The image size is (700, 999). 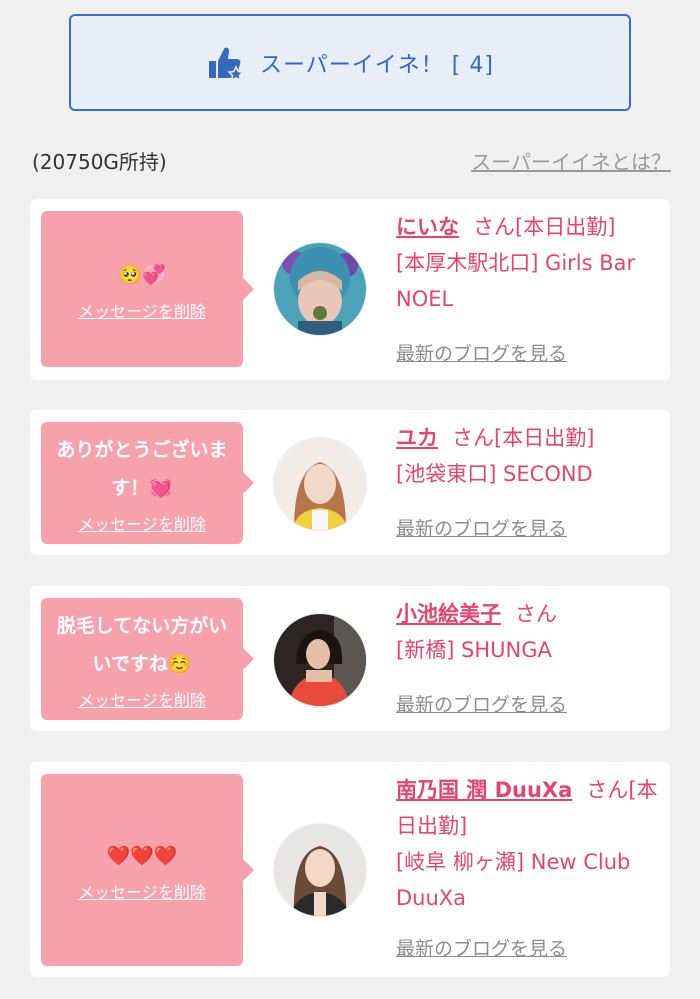 I want to click on girl-info: 小池絵美子 さん [新橋] SHUNGA, so click(x=528, y=632).